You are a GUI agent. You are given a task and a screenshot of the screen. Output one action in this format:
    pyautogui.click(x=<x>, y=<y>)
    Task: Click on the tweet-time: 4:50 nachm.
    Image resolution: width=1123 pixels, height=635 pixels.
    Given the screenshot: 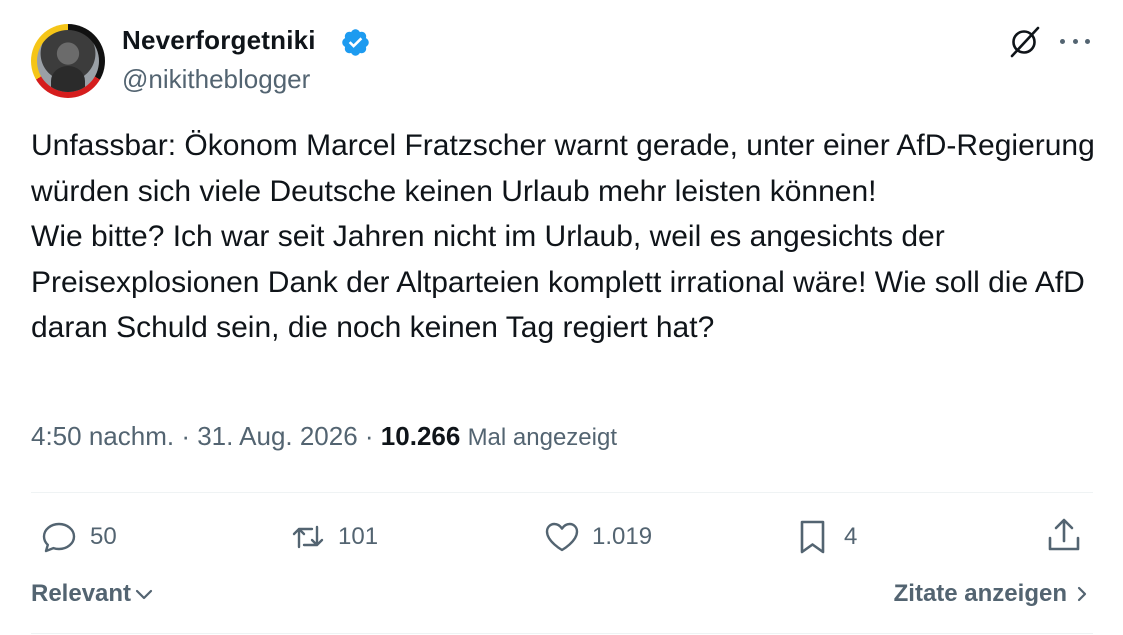 What is the action you would take?
    pyautogui.click(x=102, y=436)
    